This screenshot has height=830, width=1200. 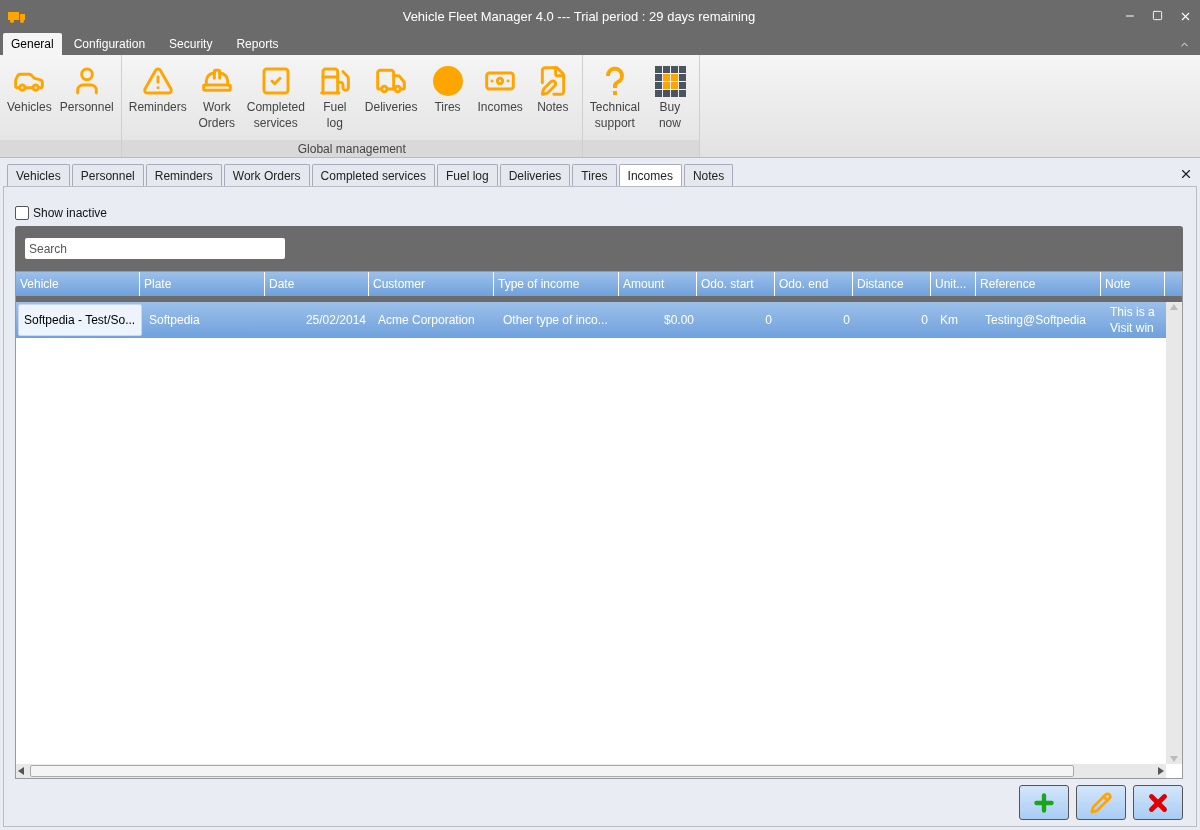 I want to click on warning-icon, so click(x=157, y=81).